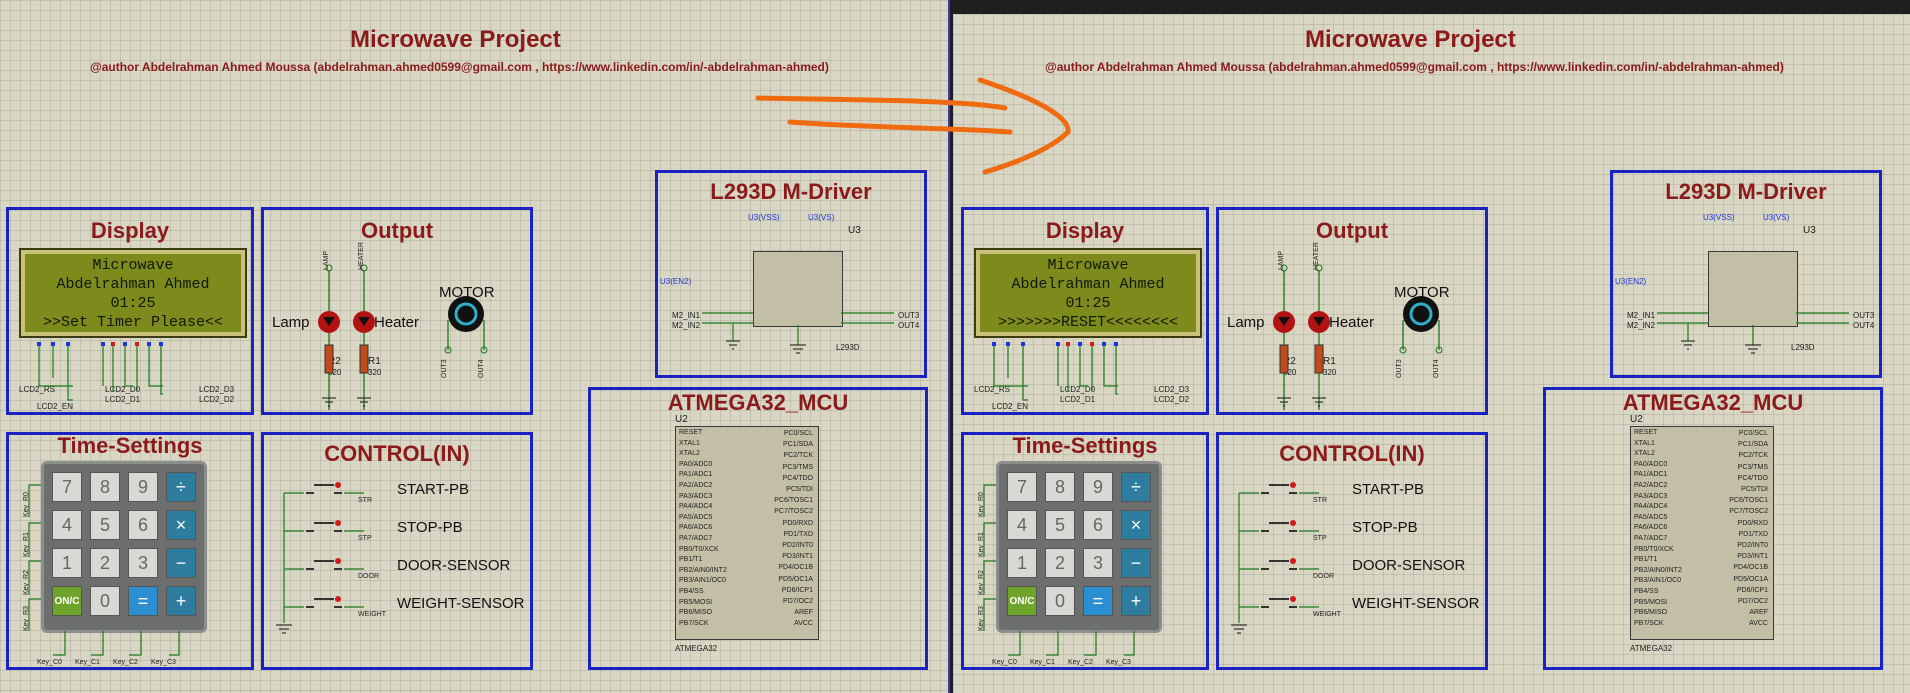  What do you see at coordinates (1651, 496) in the screenshot?
I see `mcu-left-pin: PA3/ADC3` at bounding box center [1651, 496].